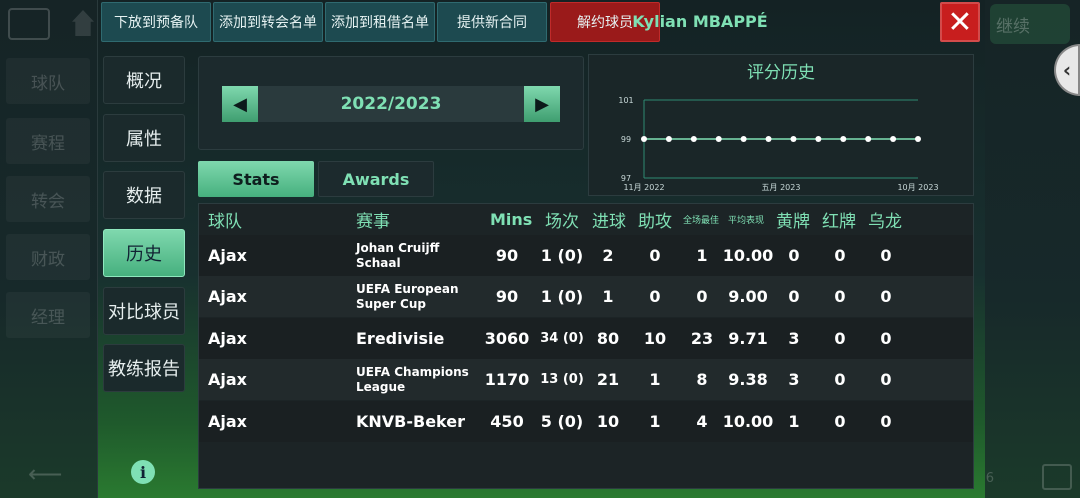  I want to click on nav-overview: 概况, so click(144, 80).